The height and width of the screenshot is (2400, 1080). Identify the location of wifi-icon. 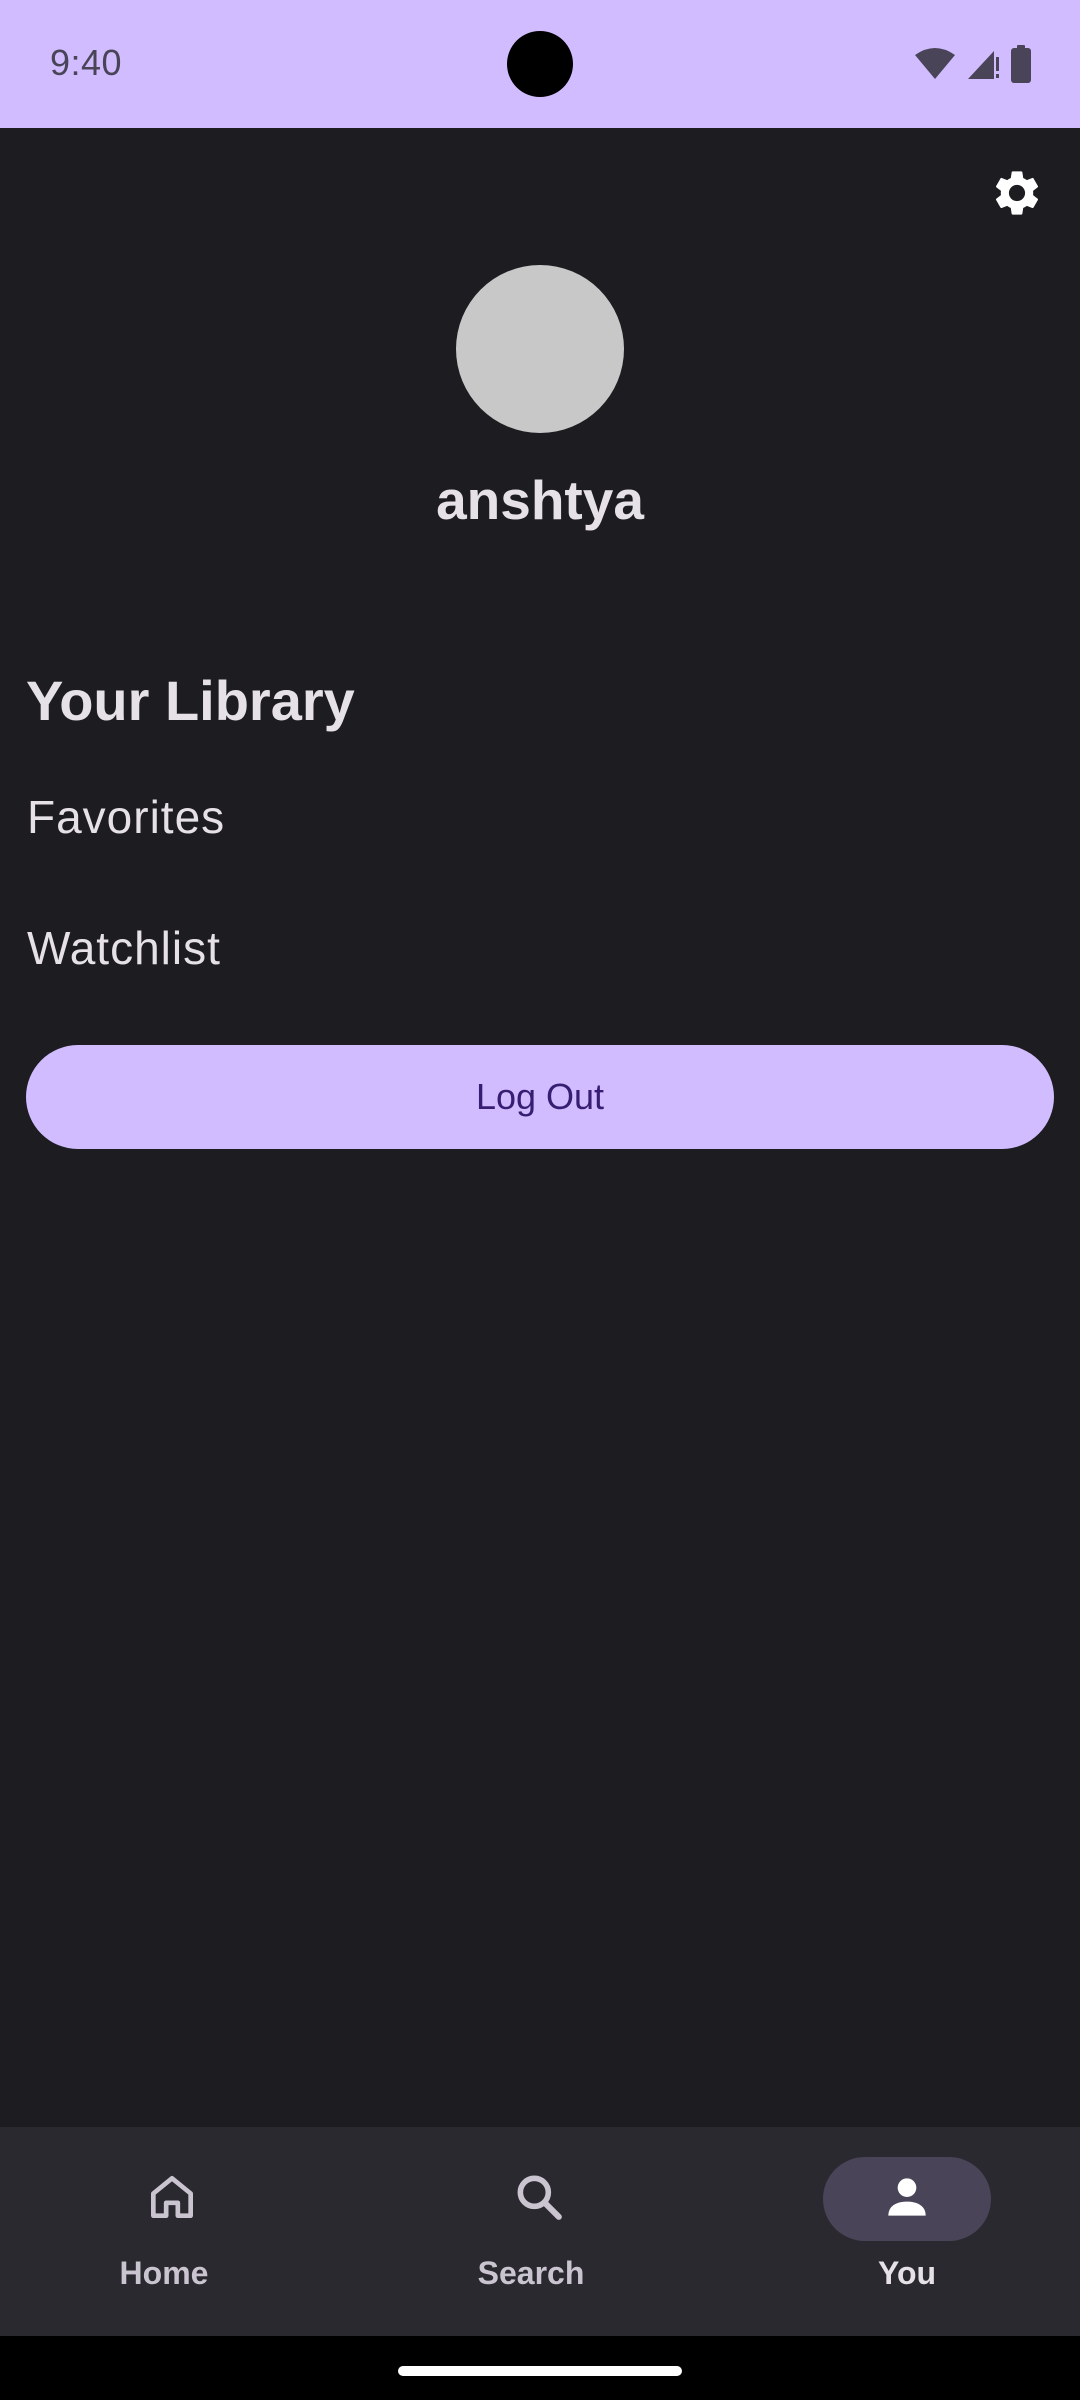
(935, 64).